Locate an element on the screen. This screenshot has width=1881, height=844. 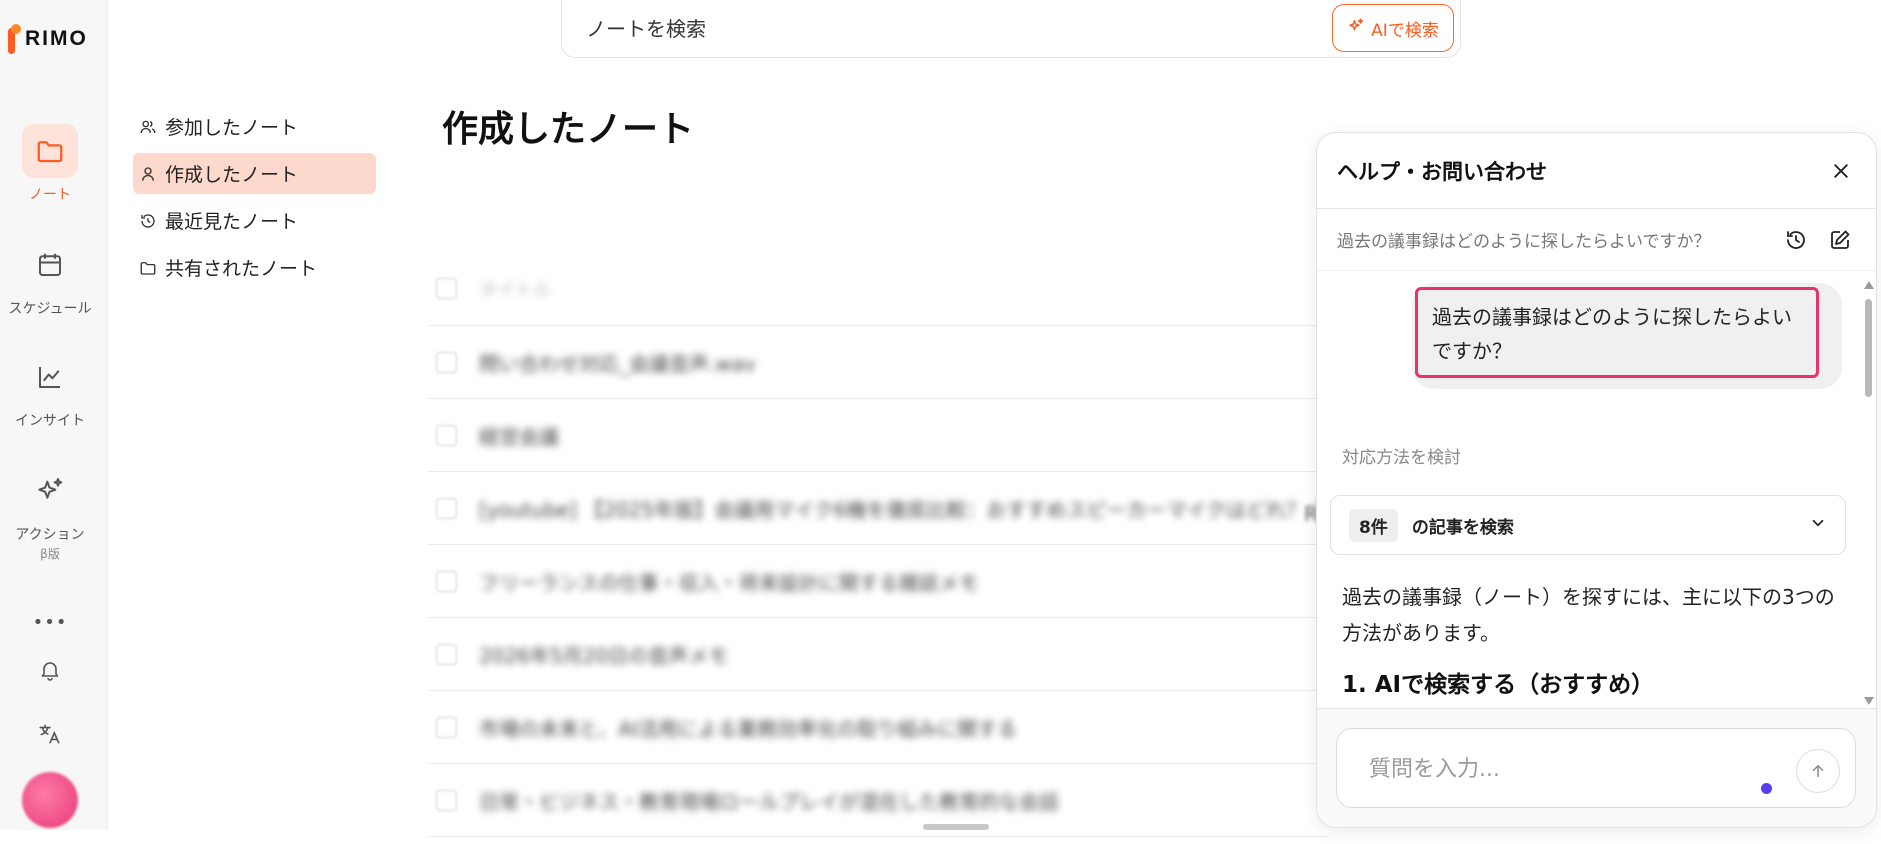
rail-item-schedule: スケジュール is located at coordinates (50, 278).